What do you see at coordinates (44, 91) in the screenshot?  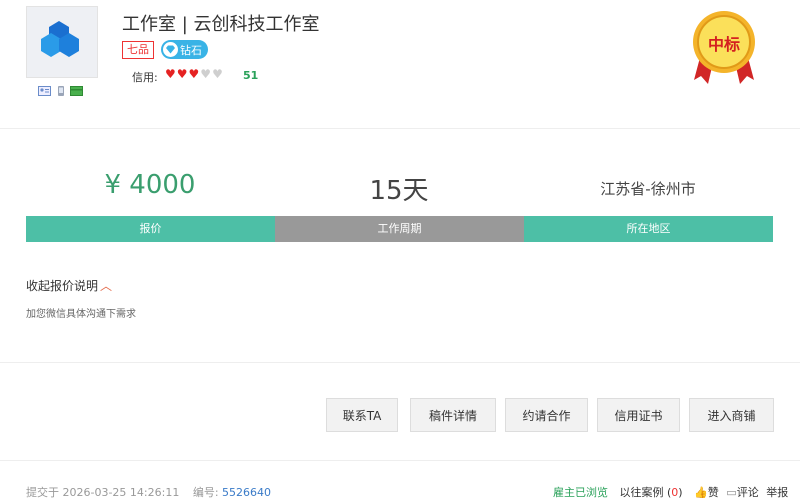 I see `id-card-icon` at bounding box center [44, 91].